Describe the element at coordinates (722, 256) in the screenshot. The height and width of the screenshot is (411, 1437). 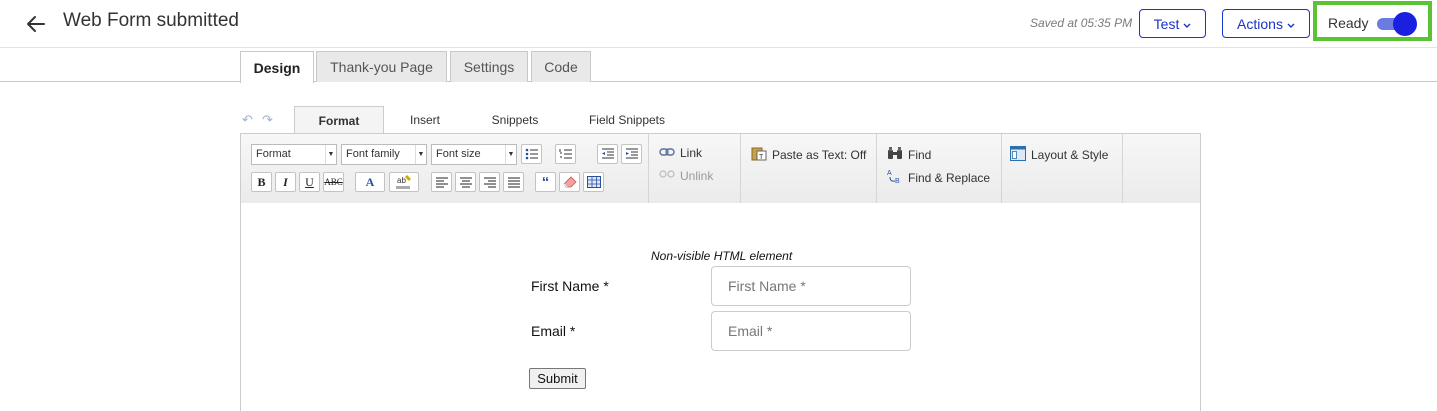
I see `nonvisible-html-note: Non-visible HTML element` at that location.